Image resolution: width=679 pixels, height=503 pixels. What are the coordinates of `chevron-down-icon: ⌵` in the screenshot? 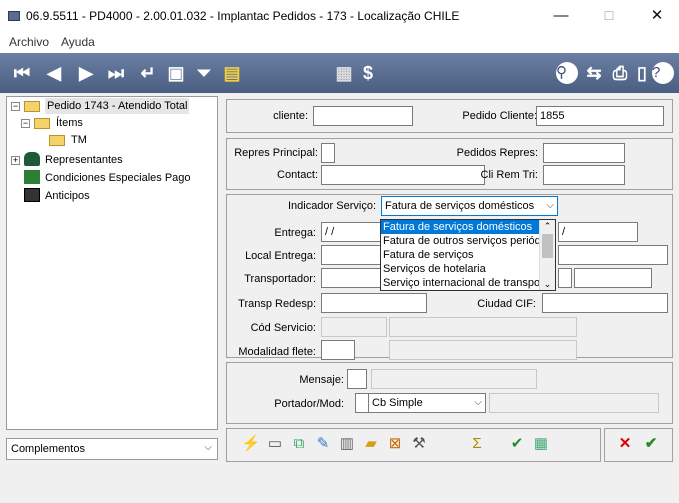 It's located at (208, 447).